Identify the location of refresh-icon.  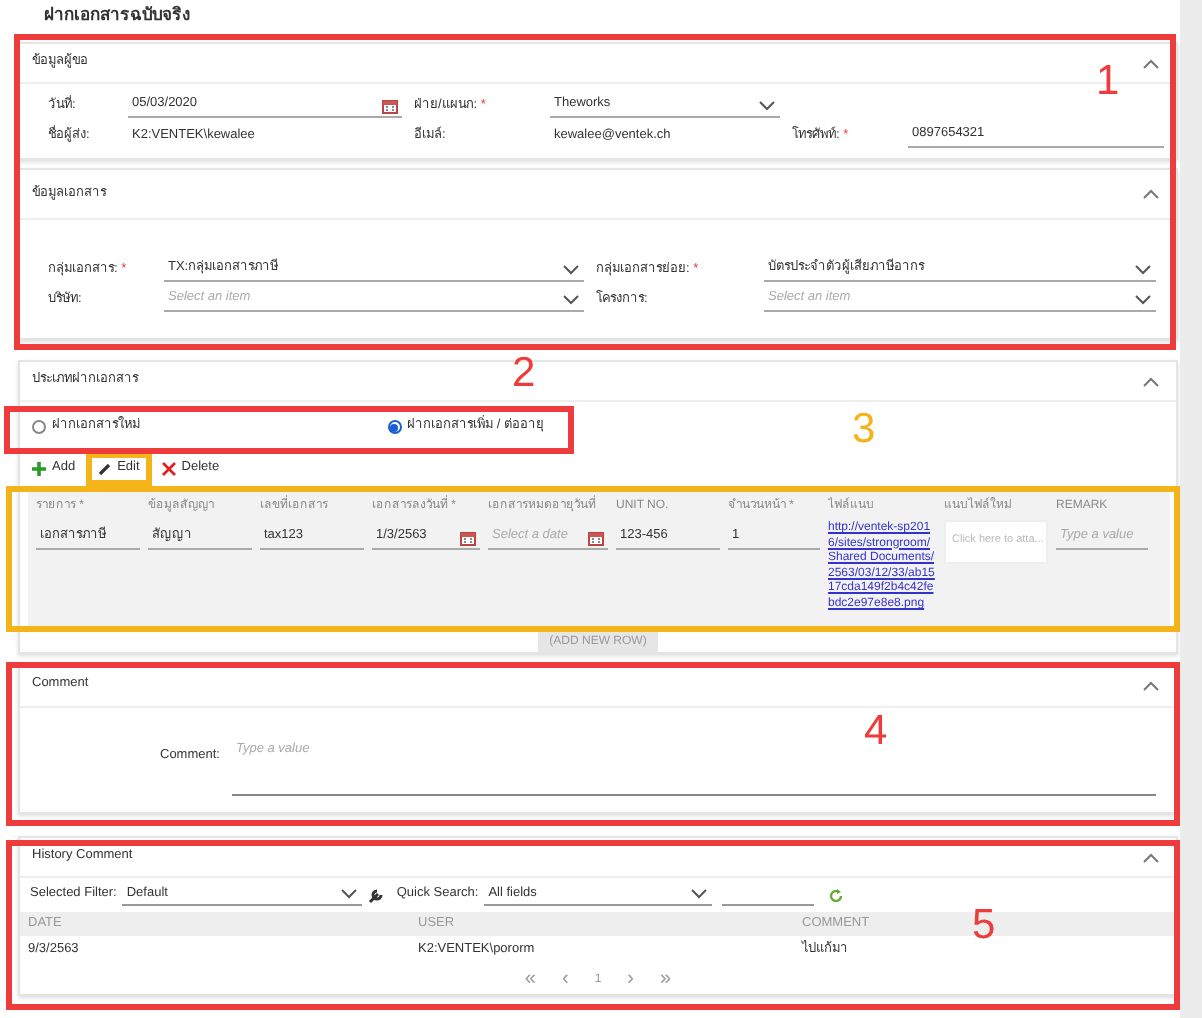
(836, 895).